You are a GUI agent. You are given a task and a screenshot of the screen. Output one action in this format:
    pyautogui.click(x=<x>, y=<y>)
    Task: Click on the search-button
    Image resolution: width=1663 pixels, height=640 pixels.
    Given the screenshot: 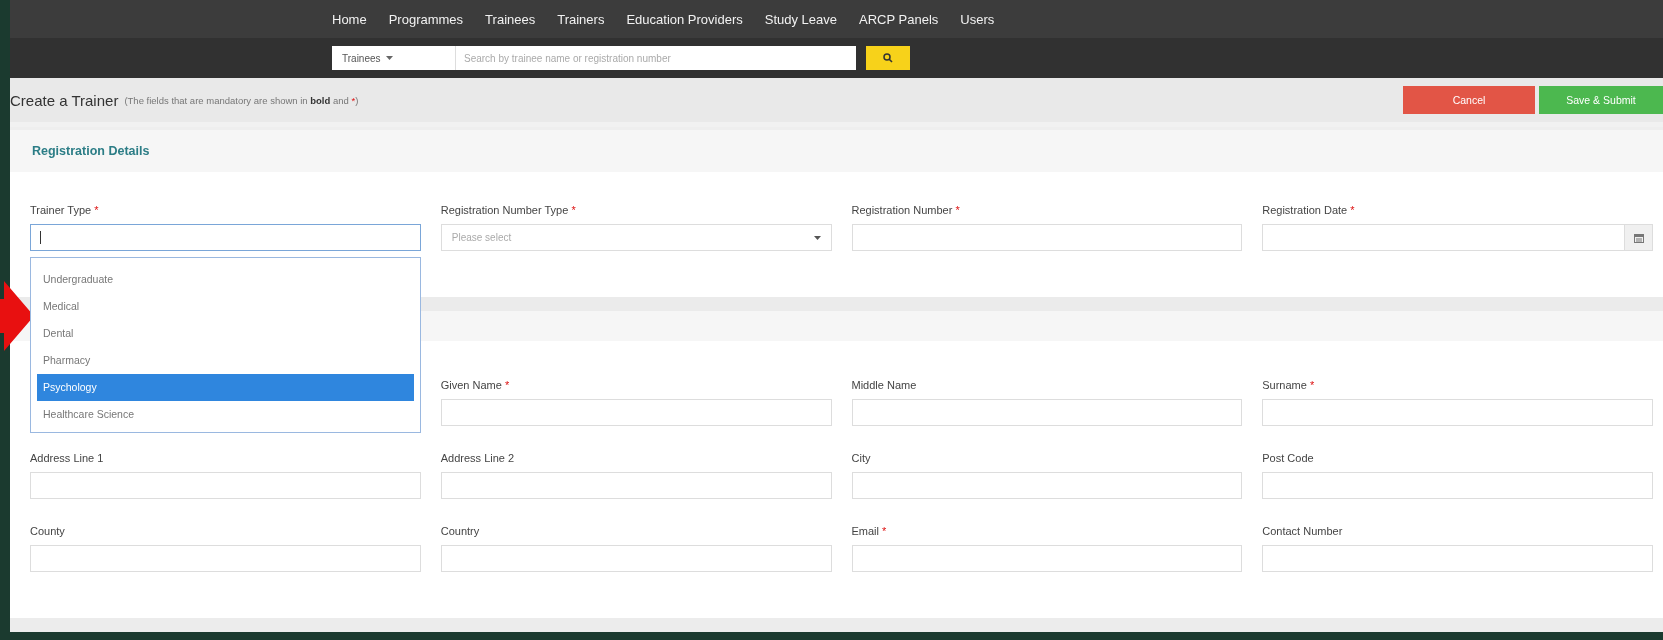 What is the action you would take?
    pyautogui.click(x=888, y=58)
    